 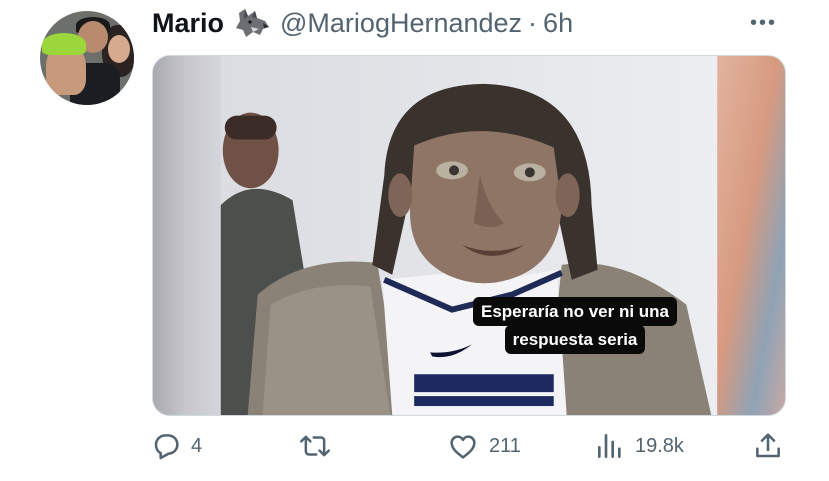 I want to click on caption-line: Esperaría no ver ni una, so click(x=575, y=311).